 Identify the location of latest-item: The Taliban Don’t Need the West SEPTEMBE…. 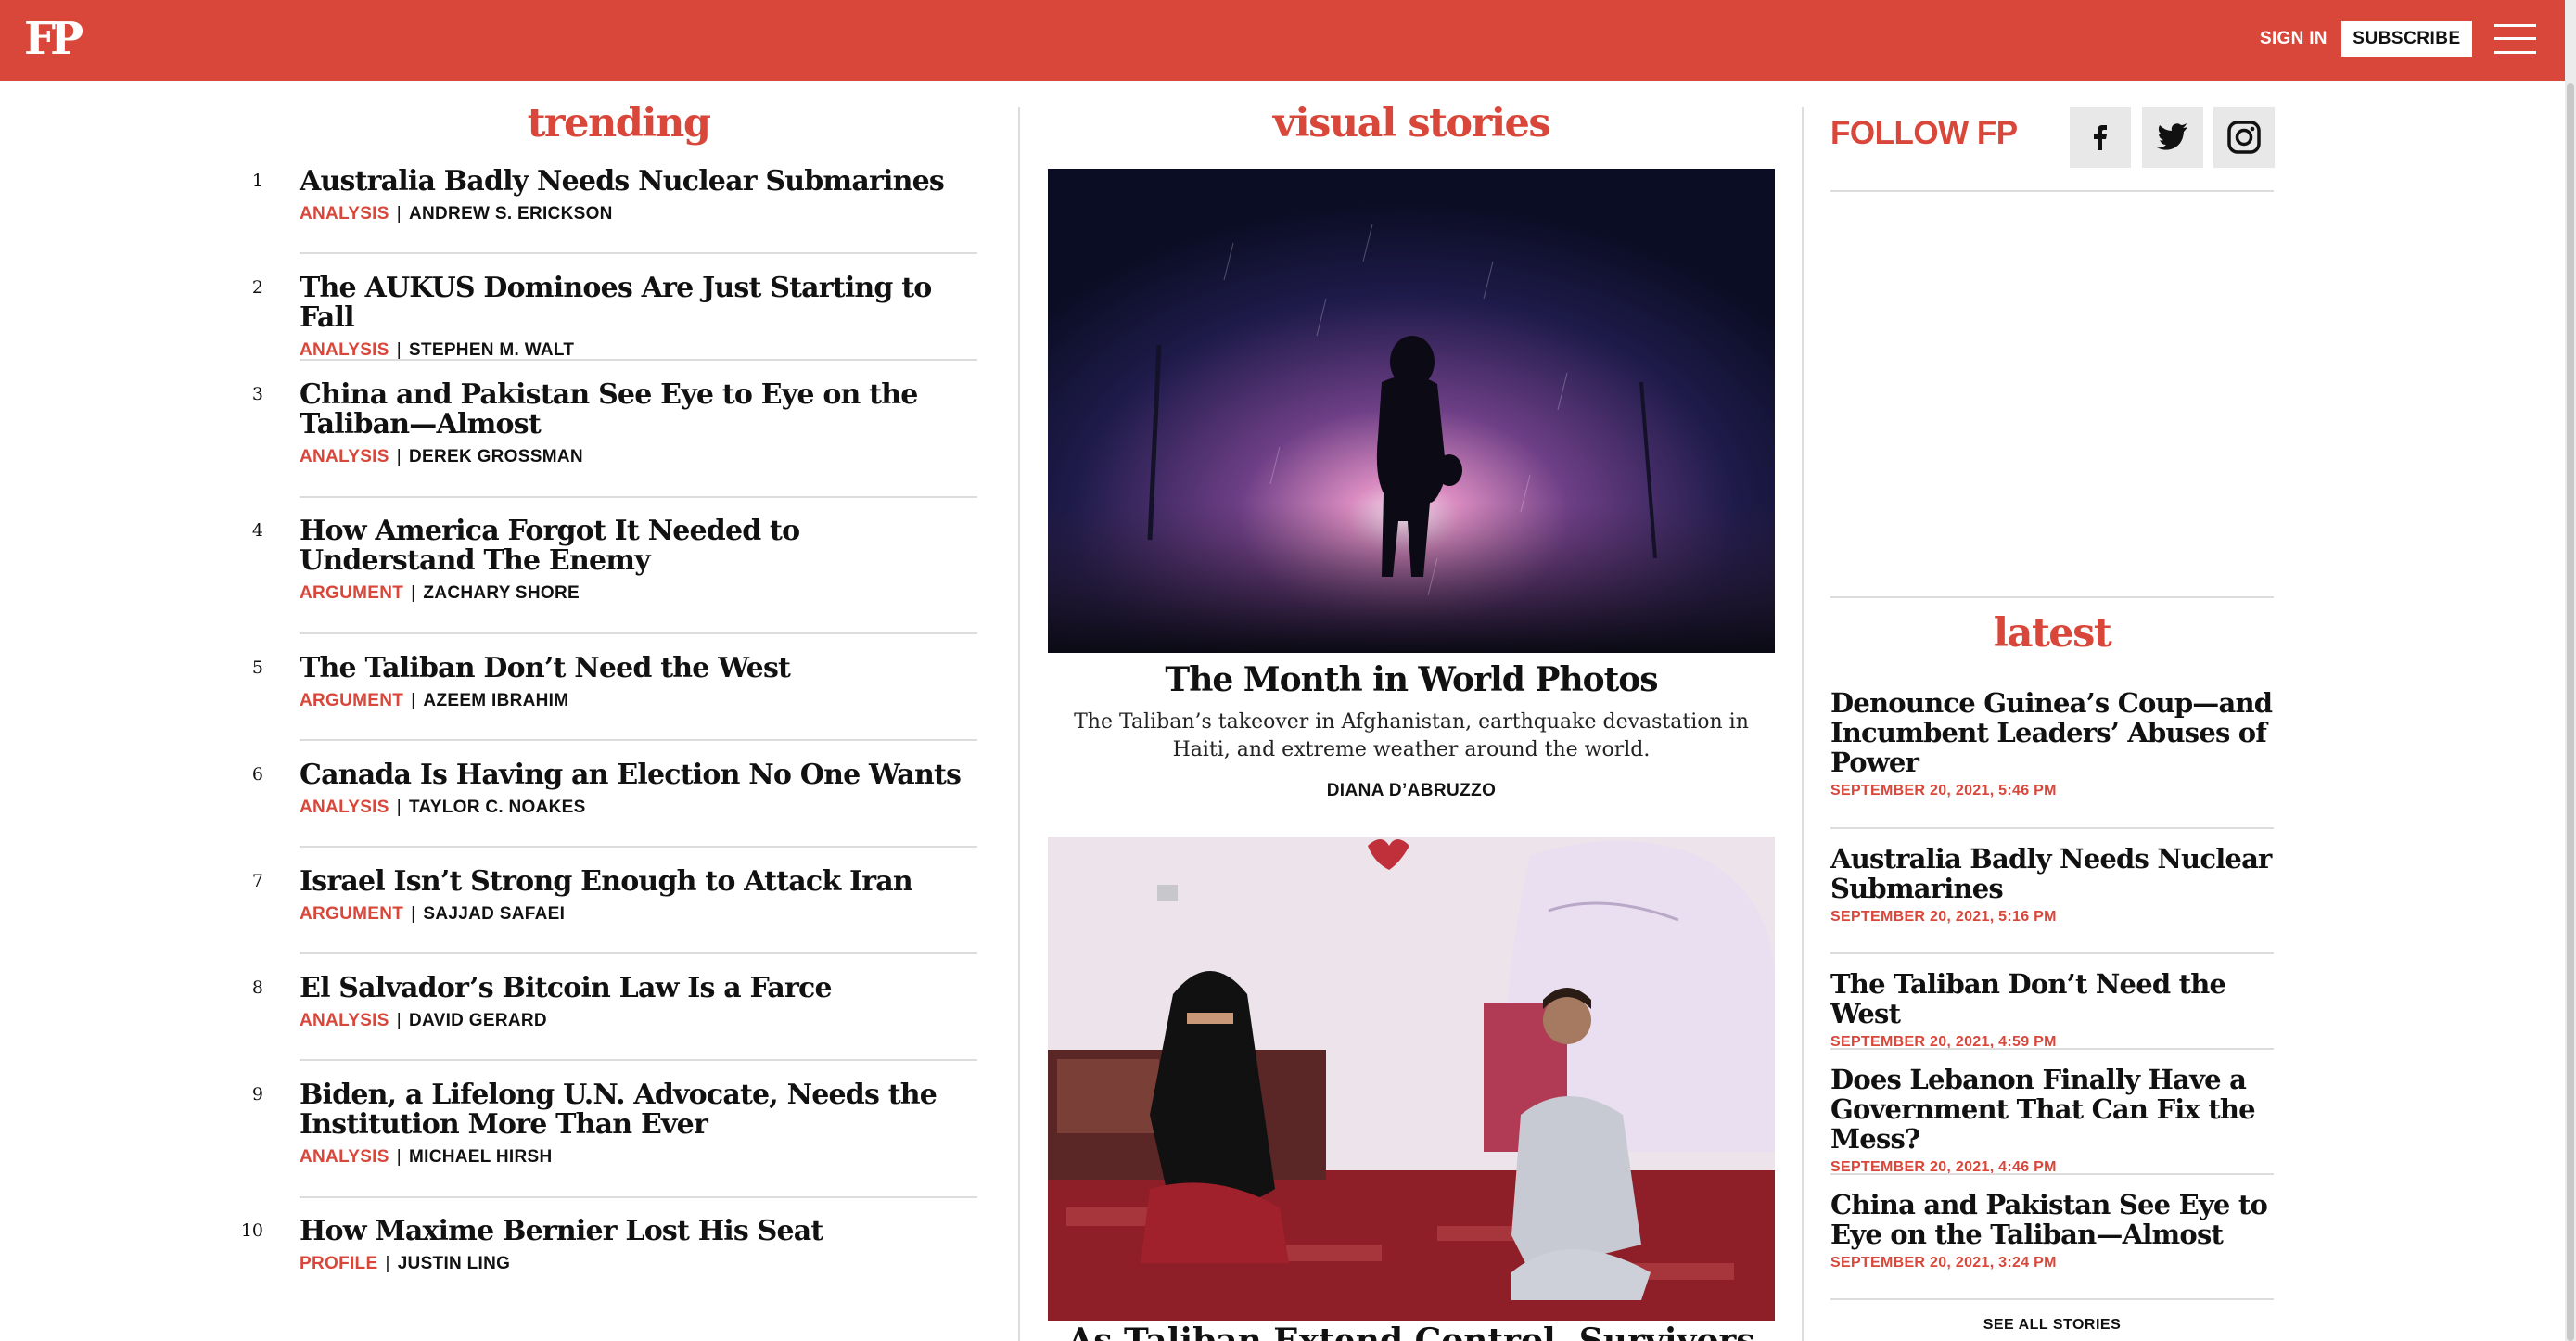
(2052, 1010).